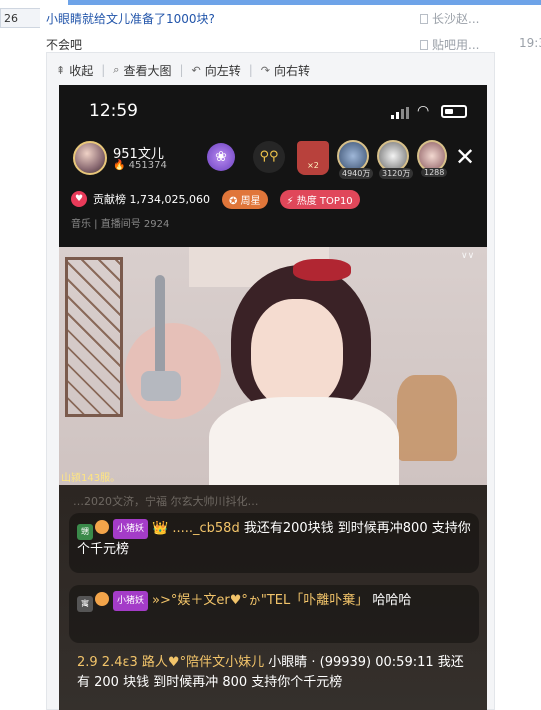 Image resolution: width=541 pixels, height=710 pixels. I want to click on deer-decor, so click(427, 418).